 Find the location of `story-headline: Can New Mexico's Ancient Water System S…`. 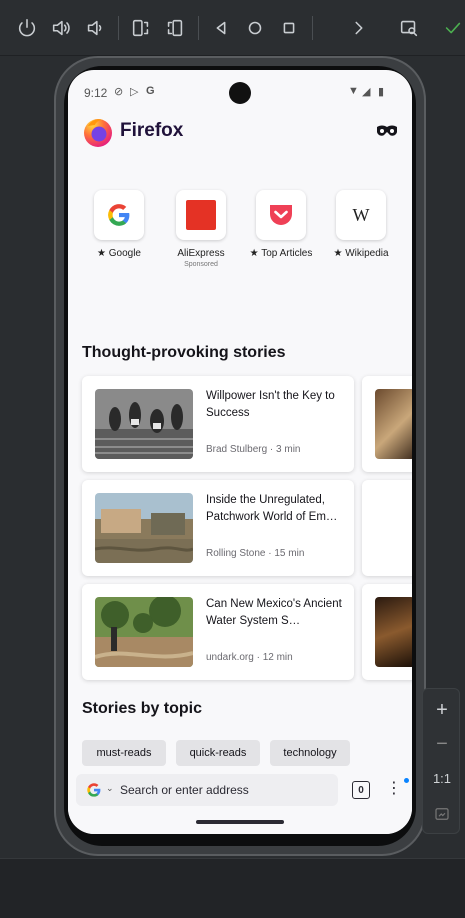

story-headline: Can New Mexico's Ancient Water System S… is located at coordinates (274, 612).